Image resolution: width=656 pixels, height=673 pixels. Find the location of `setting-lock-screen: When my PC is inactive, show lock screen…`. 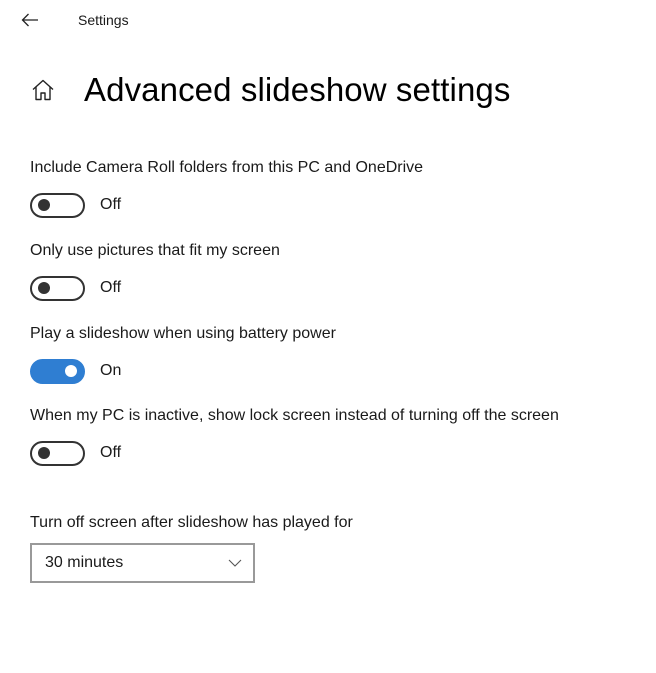

setting-lock-screen: When my PC is inactive, show lock screen… is located at coordinates (300, 435).